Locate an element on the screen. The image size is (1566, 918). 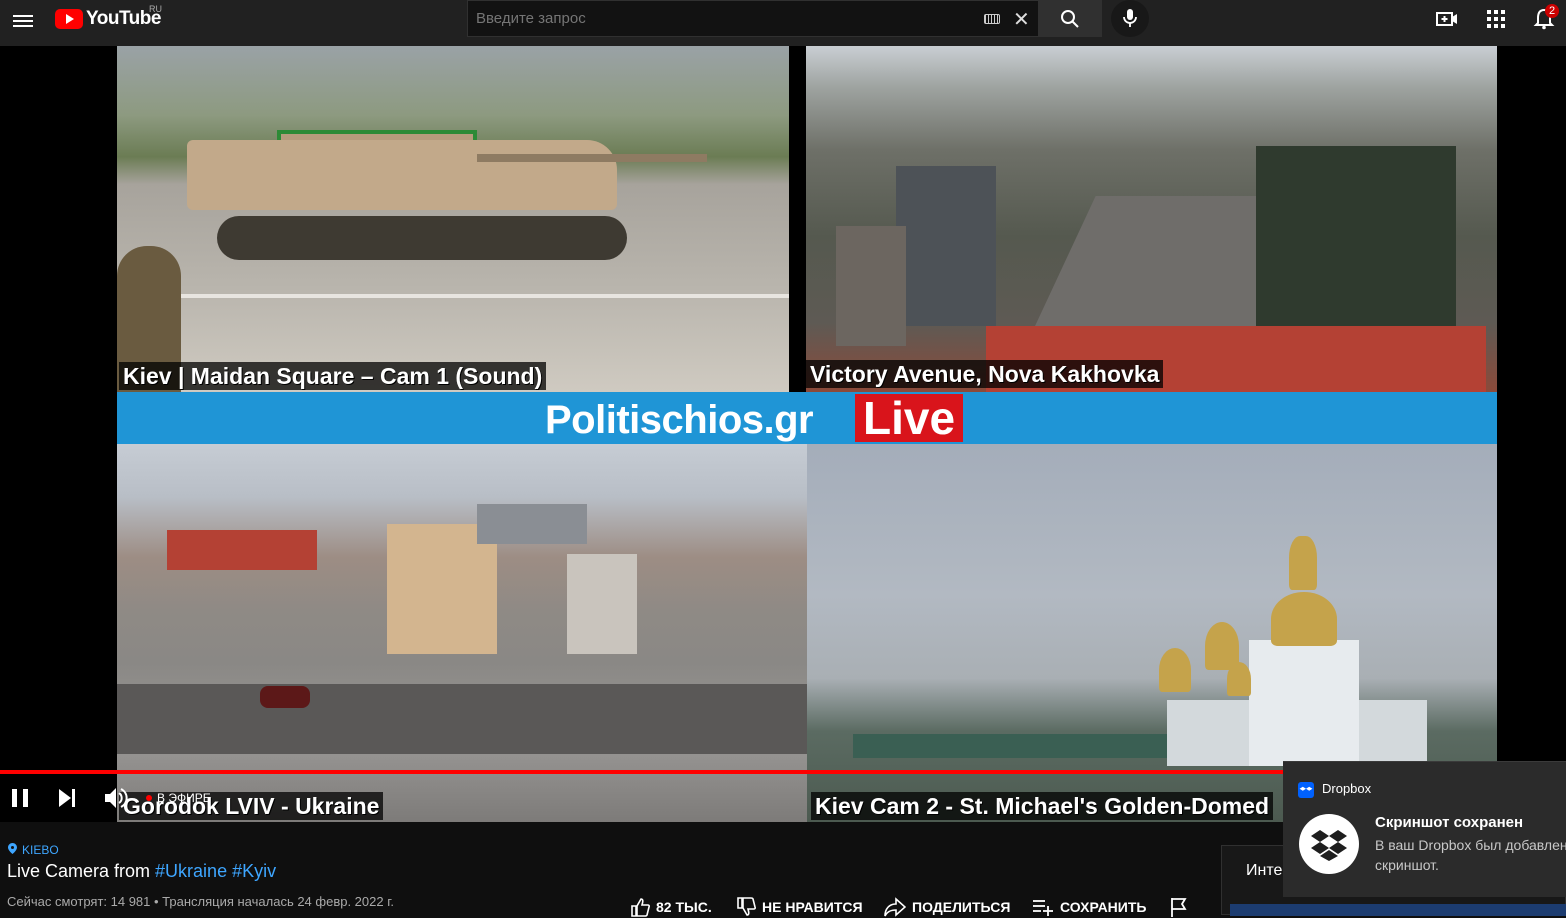
tank is located at coordinates (402, 175).